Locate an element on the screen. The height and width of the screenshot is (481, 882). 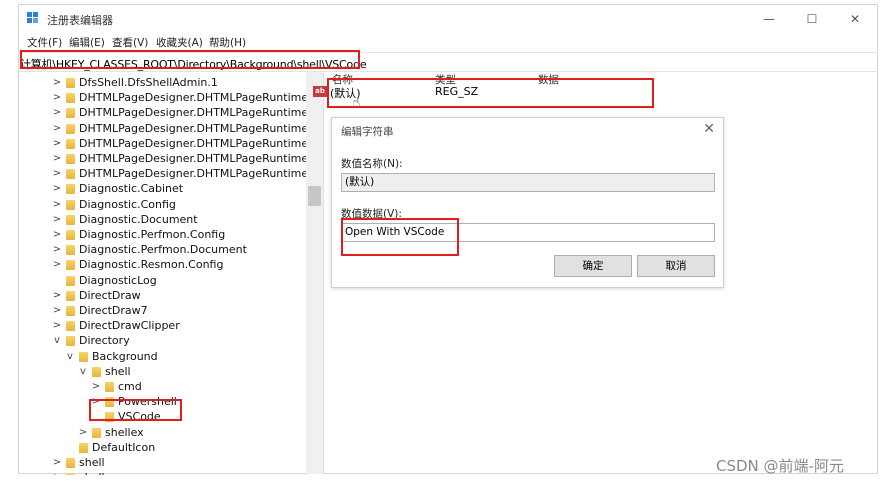
tree-item-label: Diagnostic.Config is located at coordinates (127, 204).